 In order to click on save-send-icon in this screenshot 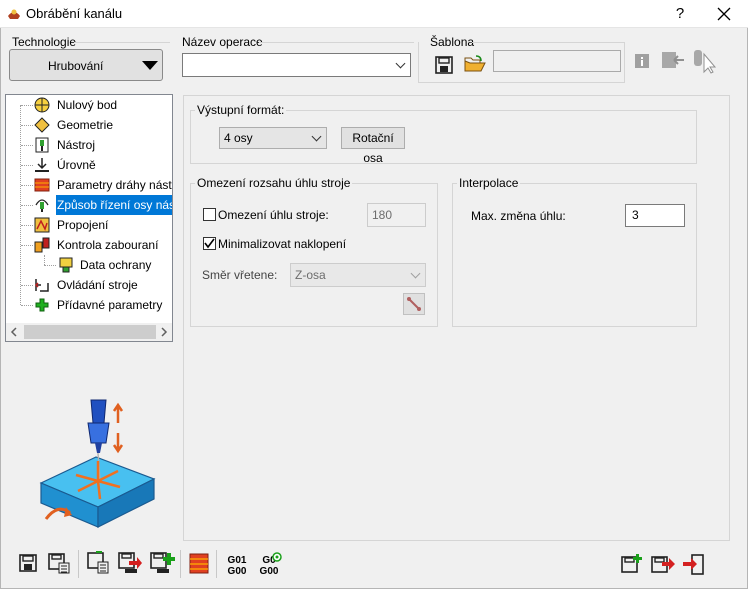, I will do `click(130, 563)`.